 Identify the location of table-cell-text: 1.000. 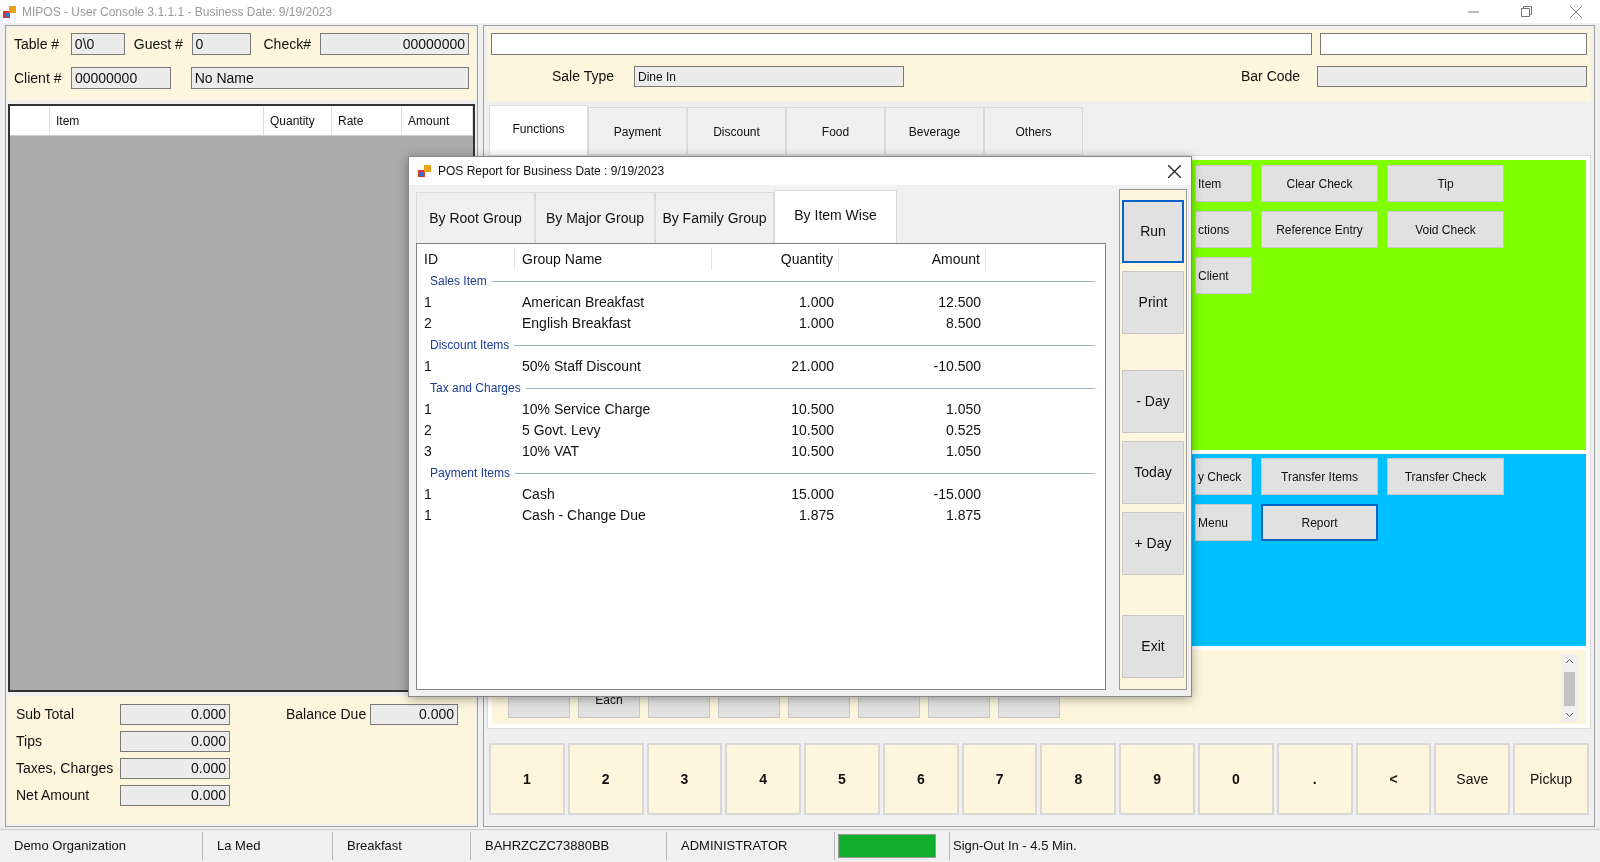
(816, 323).